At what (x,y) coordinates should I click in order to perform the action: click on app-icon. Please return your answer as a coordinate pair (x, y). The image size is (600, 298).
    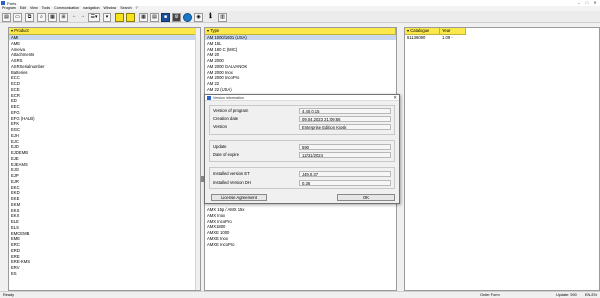
    Looking at the image, I should click on (3, 3).